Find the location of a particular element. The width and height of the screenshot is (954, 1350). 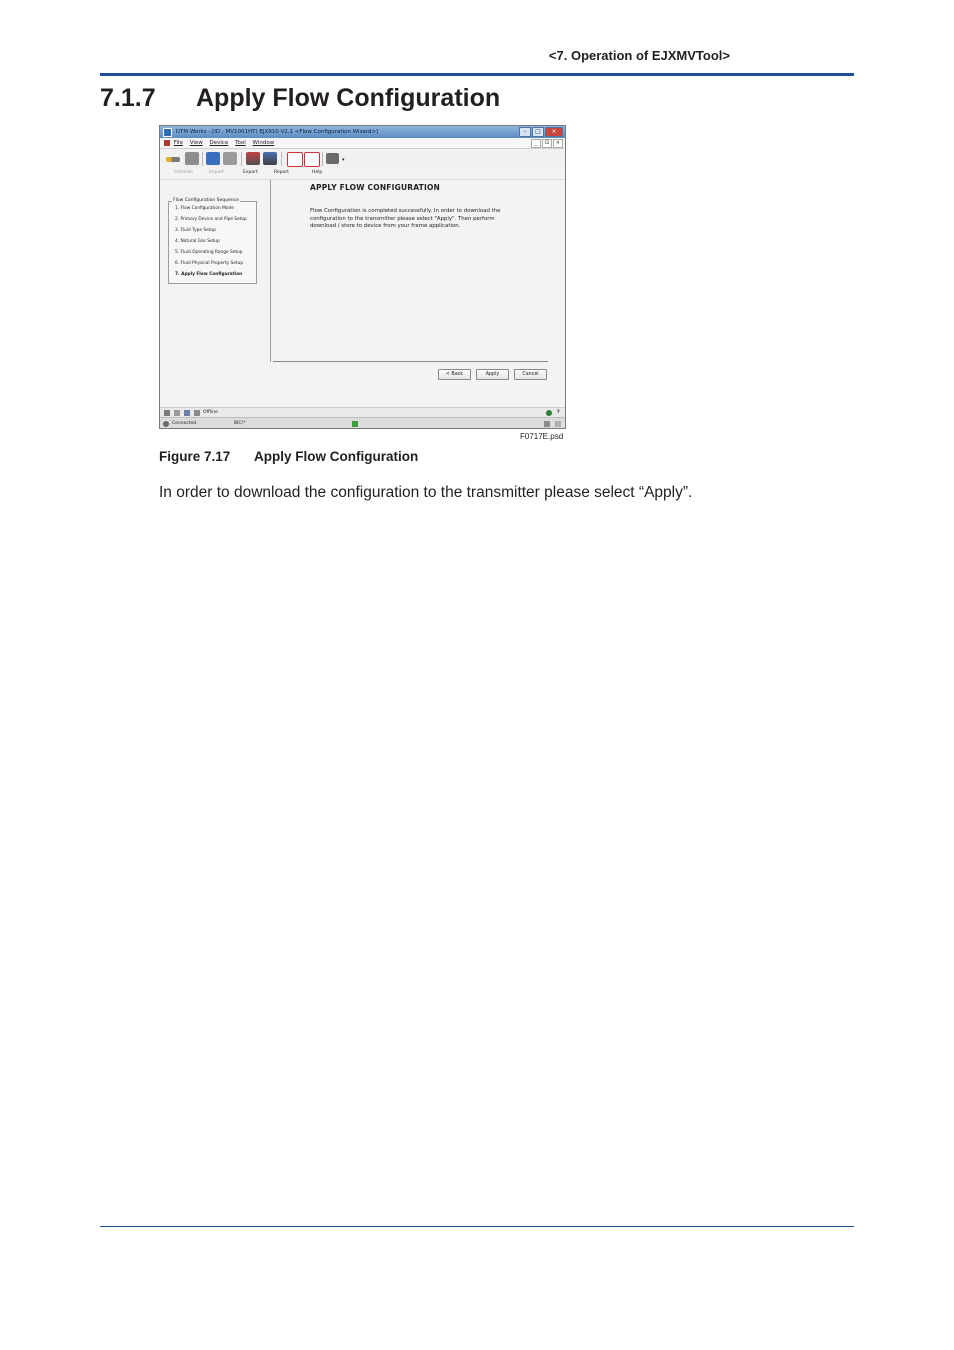

sequence-item-operating-range: 5. Fluid Operating Range Setup is located at coordinates (209, 252).